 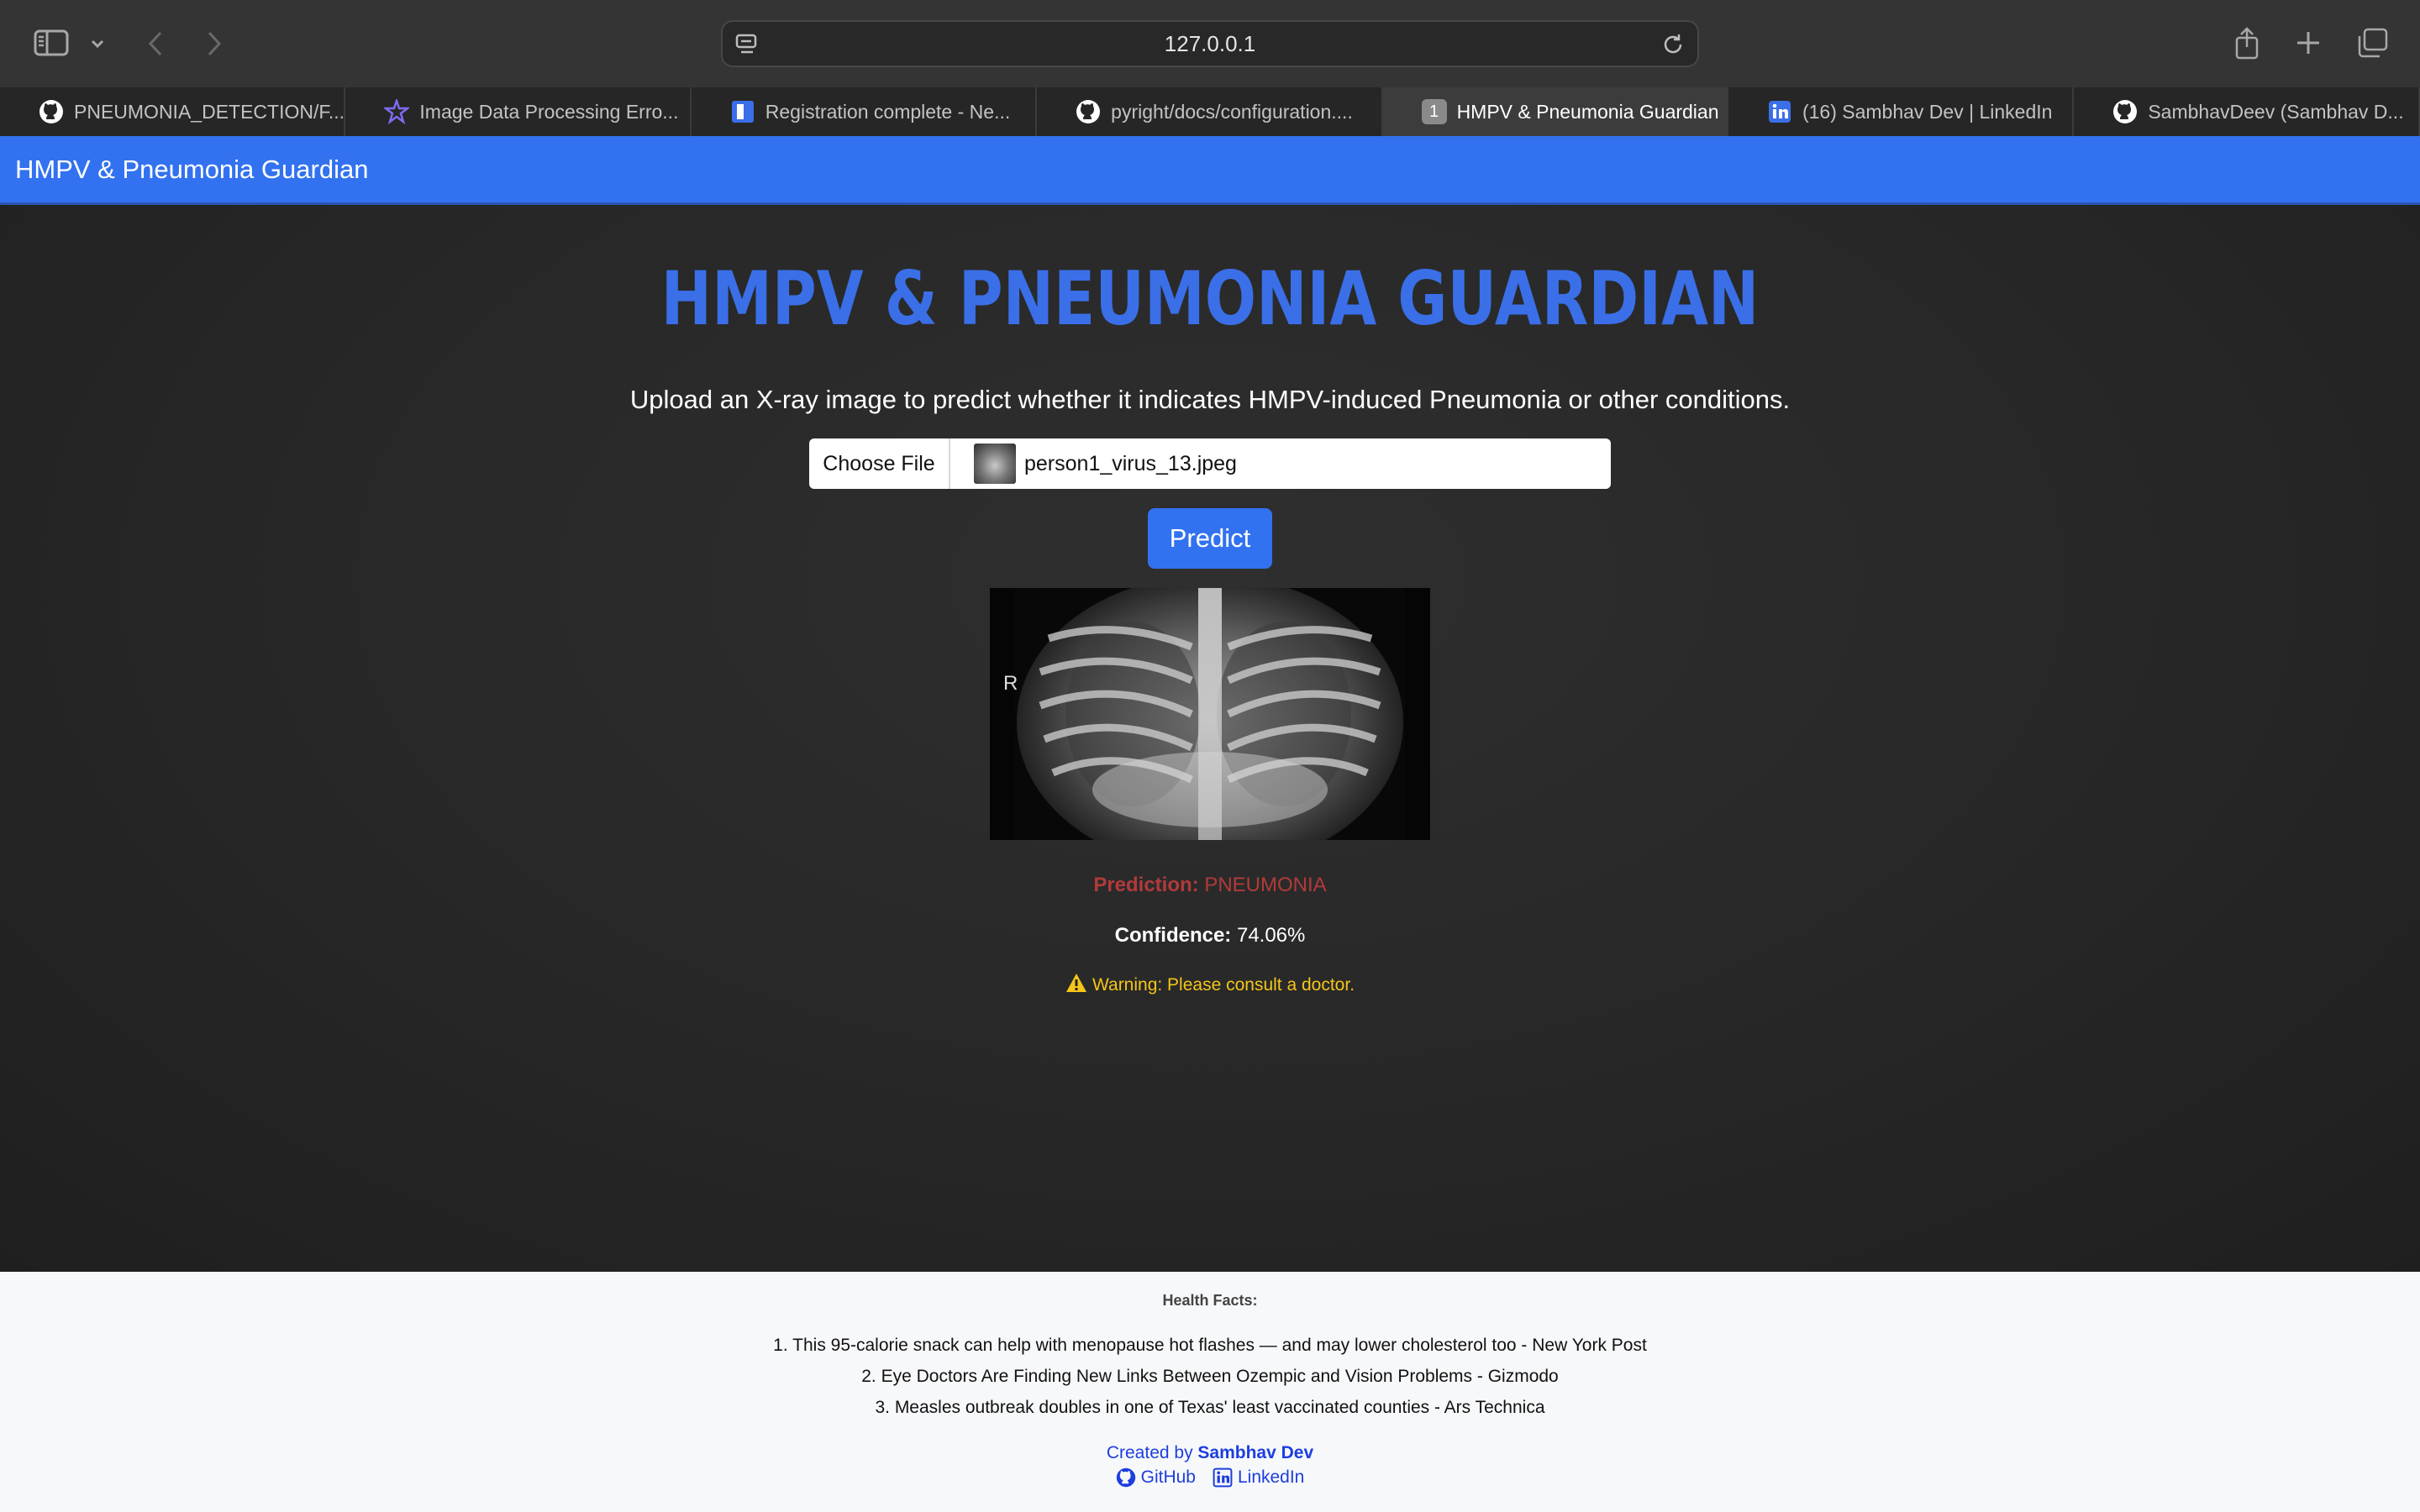 I want to click on sidebar-toggle-icon, so click(x=52, y=43).